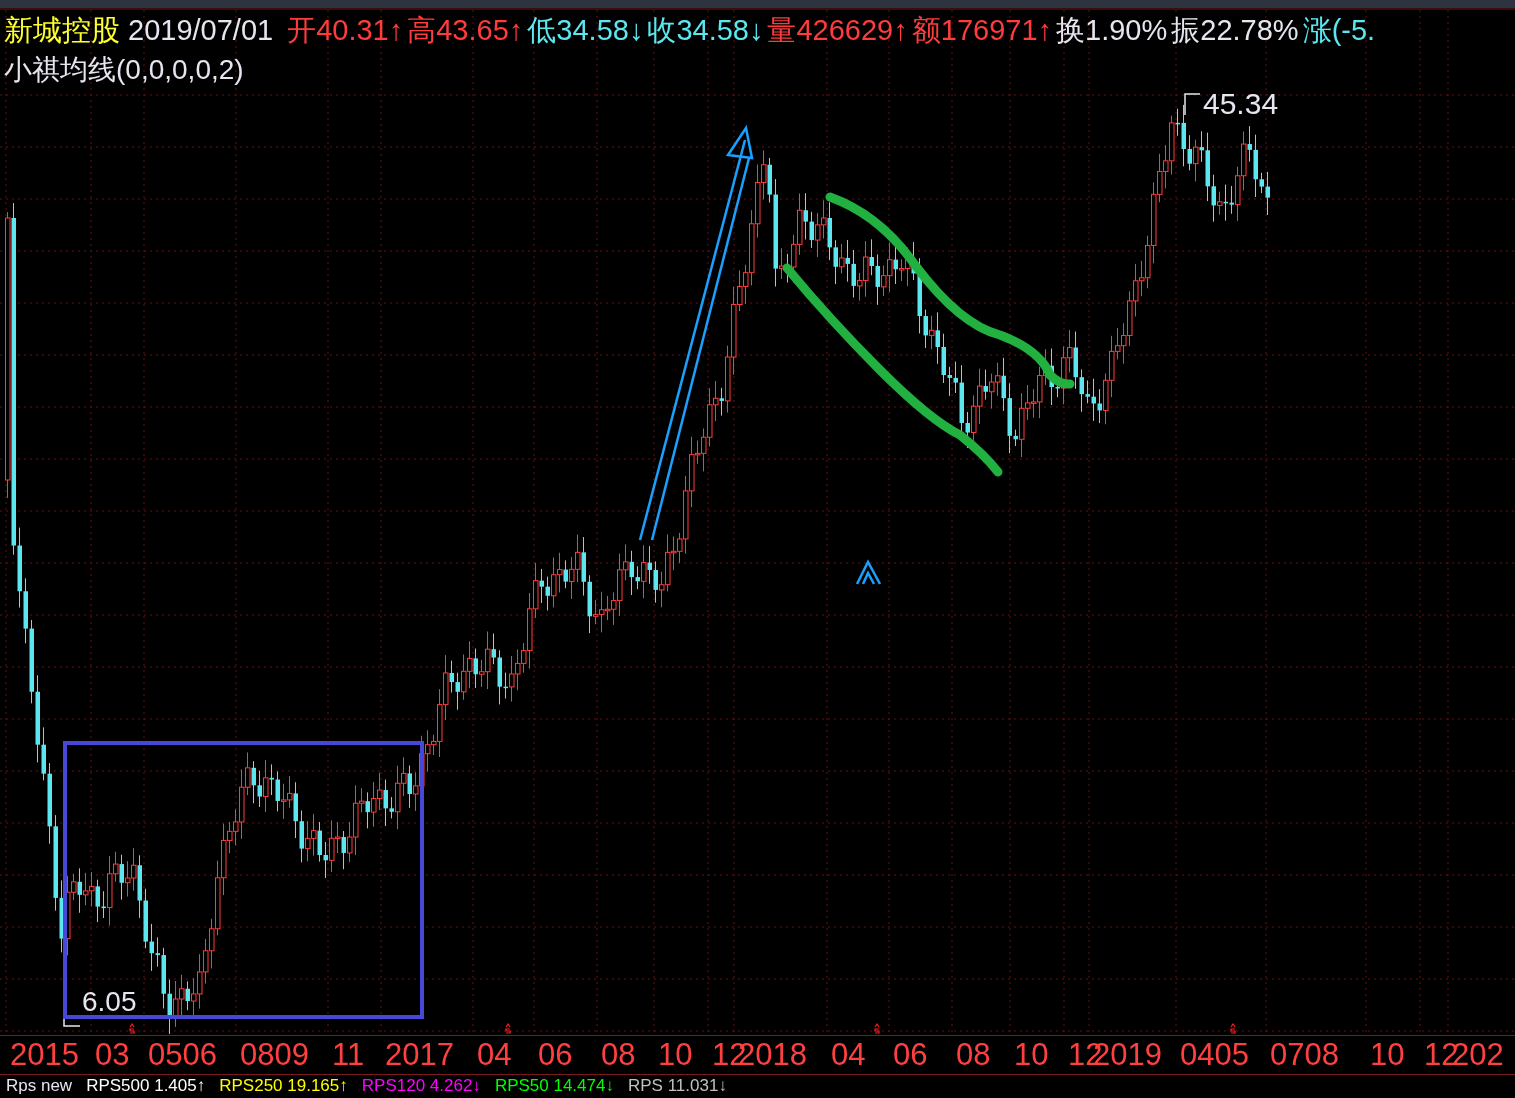 This screenshot has height=1098, width=1515. What do you see at coordinates (1112, 30) in the screenshot?
I see `quote-field: 换1.90%` at bounding box center [1112, 30].